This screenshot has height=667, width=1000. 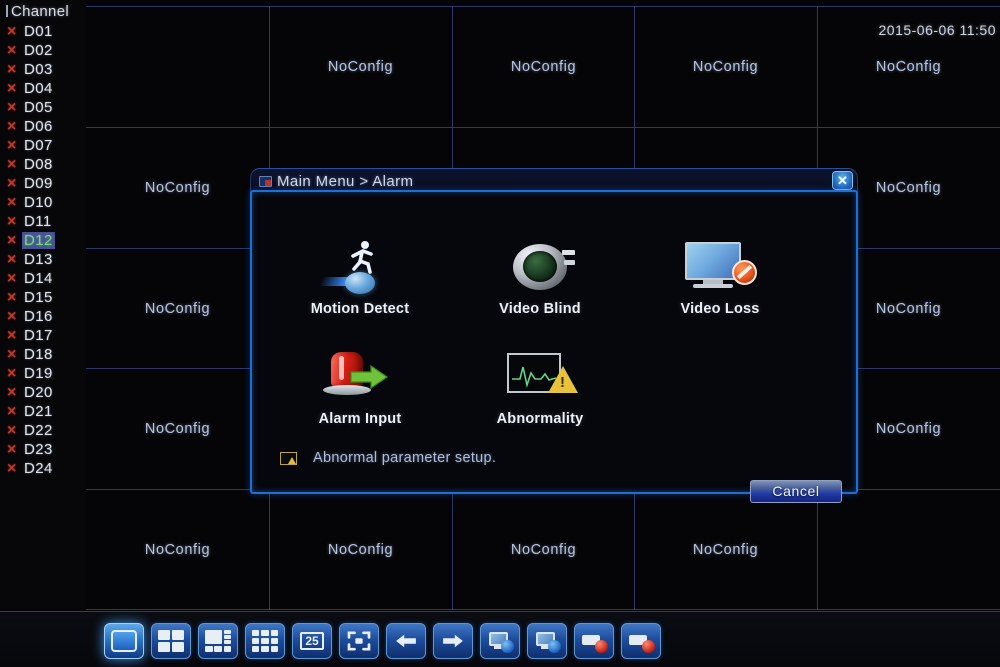 What do you see at coordinates (38, 335) in the screenshot?
I see `channel-label: D17` at bounding box center [38, 335].